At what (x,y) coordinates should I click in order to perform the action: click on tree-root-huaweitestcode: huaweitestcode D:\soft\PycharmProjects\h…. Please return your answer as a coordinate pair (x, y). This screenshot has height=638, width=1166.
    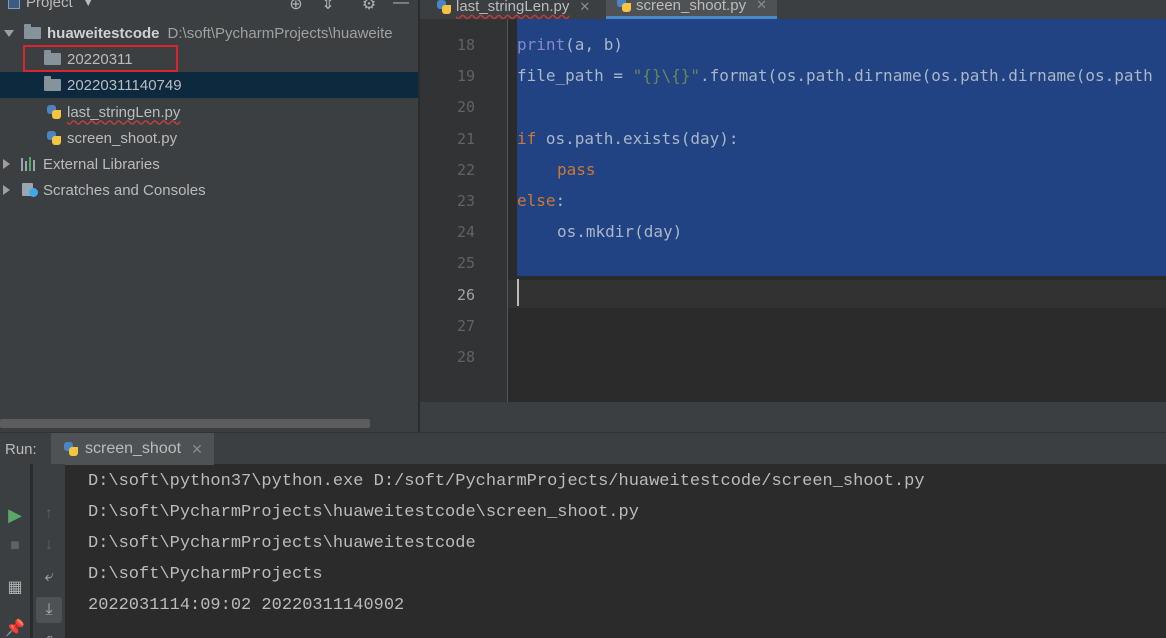
    Looking at the image, I should click on (209, 33).